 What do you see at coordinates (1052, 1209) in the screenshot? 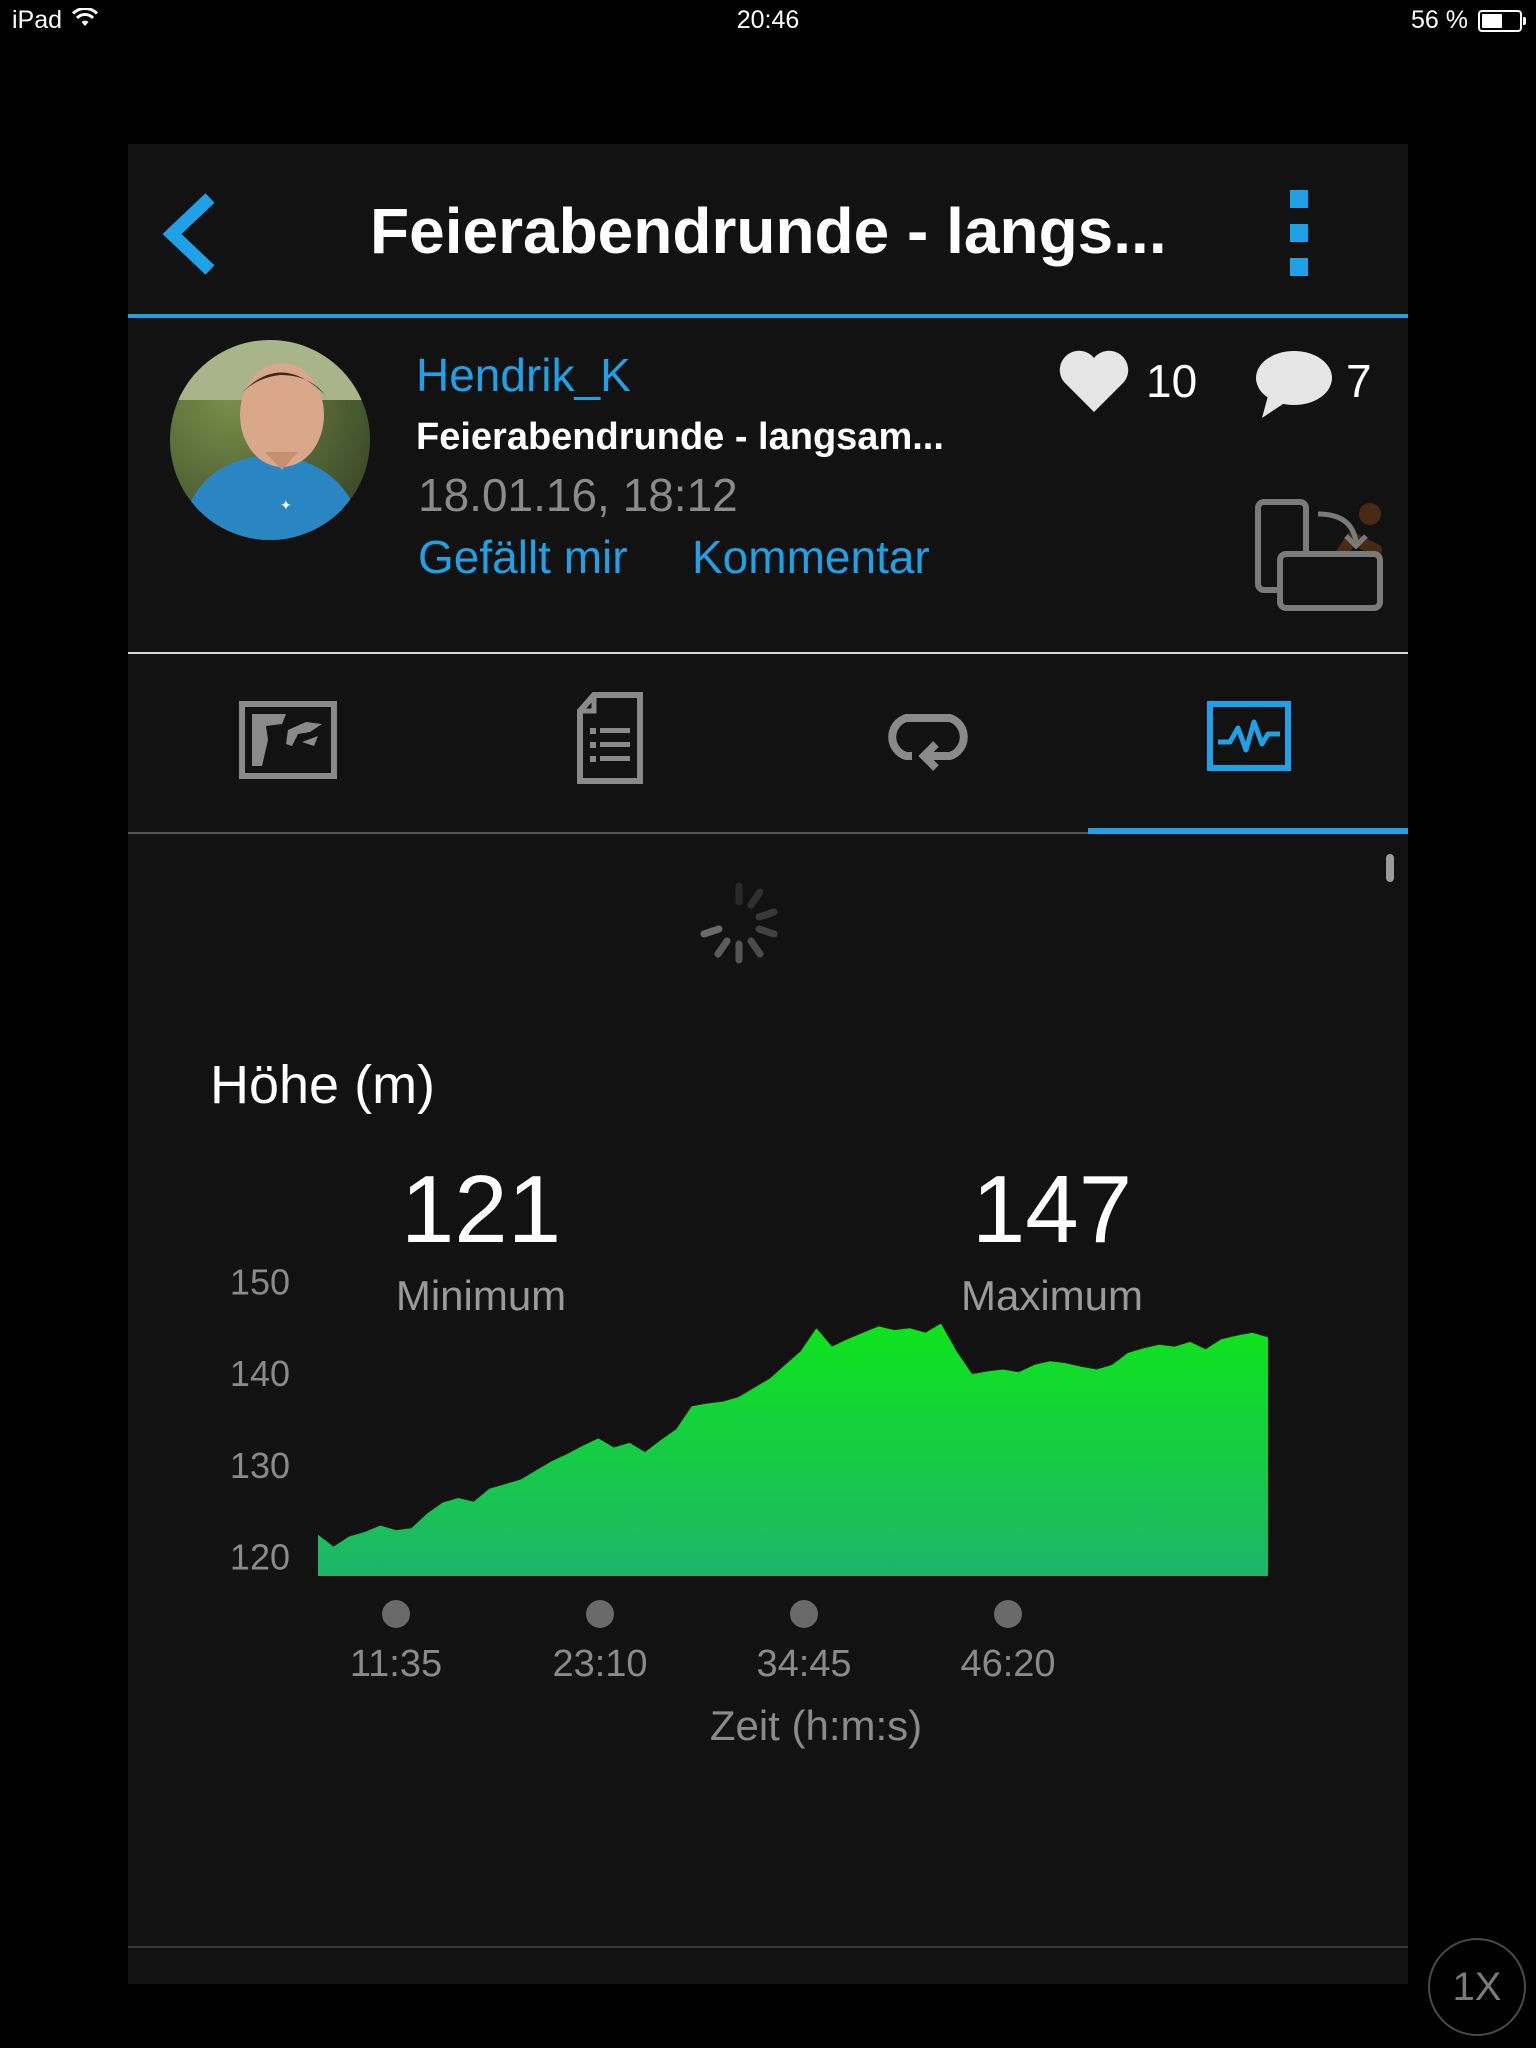
I see `maximum-value: 147` at bounding box center [1052, 1209].